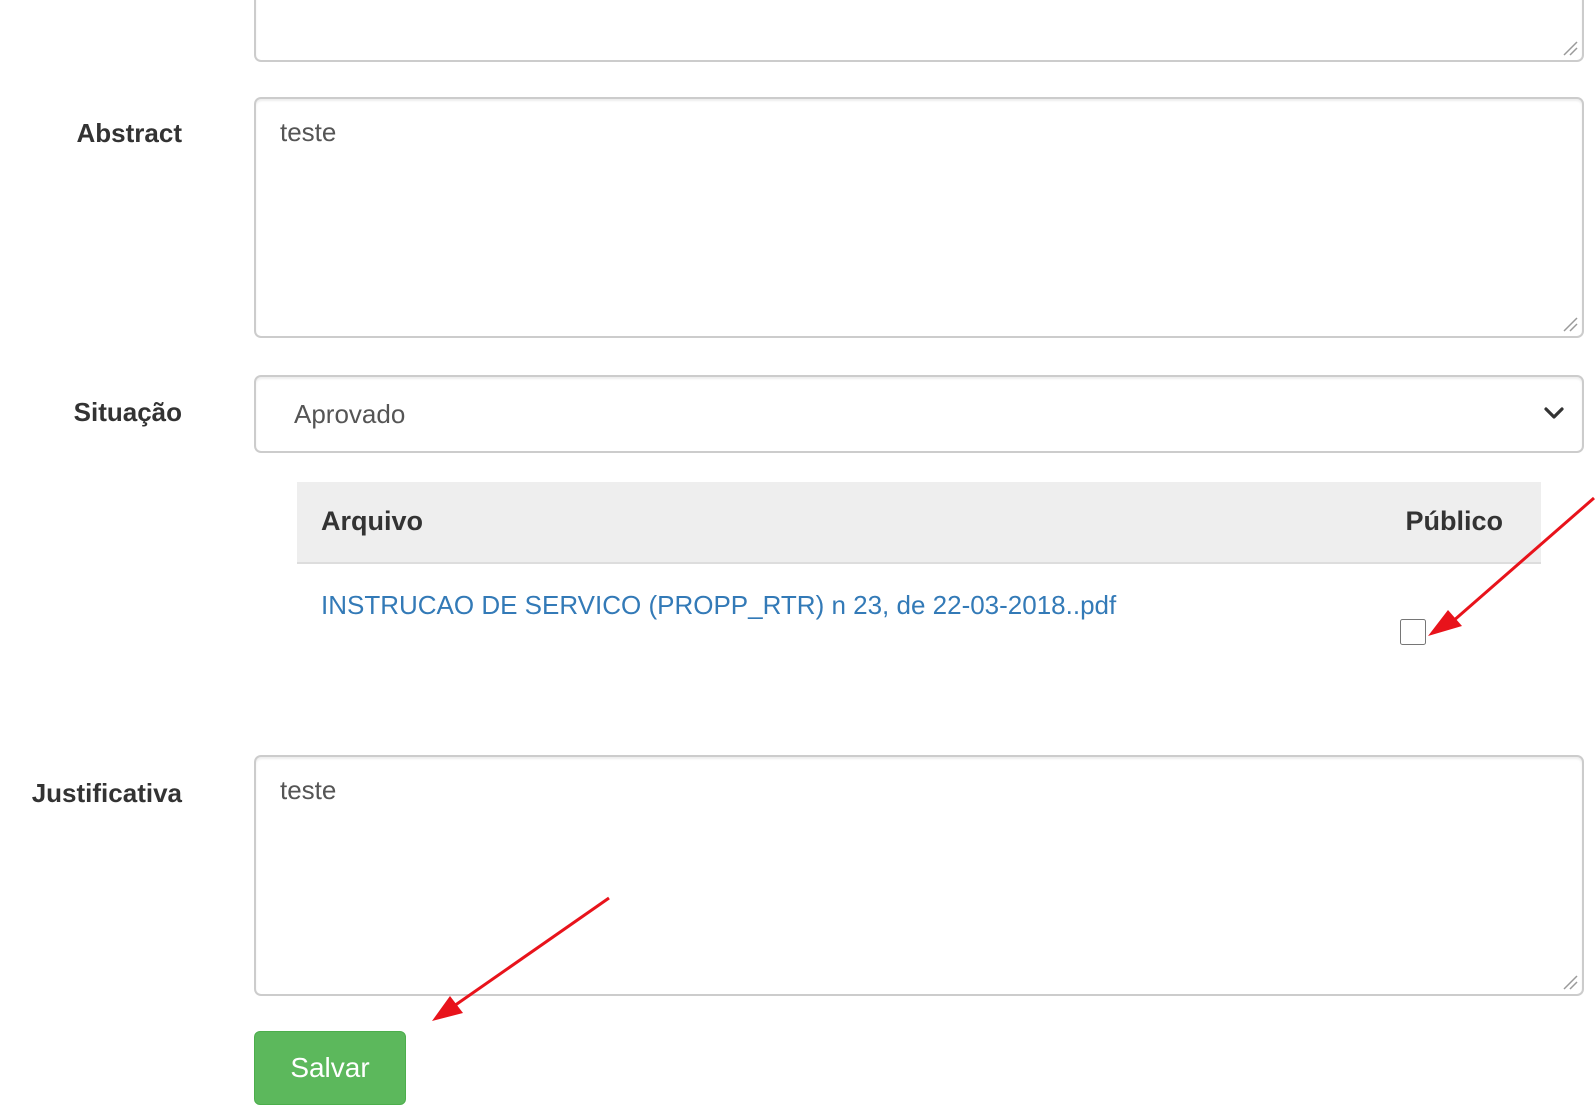 This screenshot has height=1105, width=1596. What do you see at coordinates (919, 31) in the screenshot?
I see `top-textarea` at bounding box center [919, 31].